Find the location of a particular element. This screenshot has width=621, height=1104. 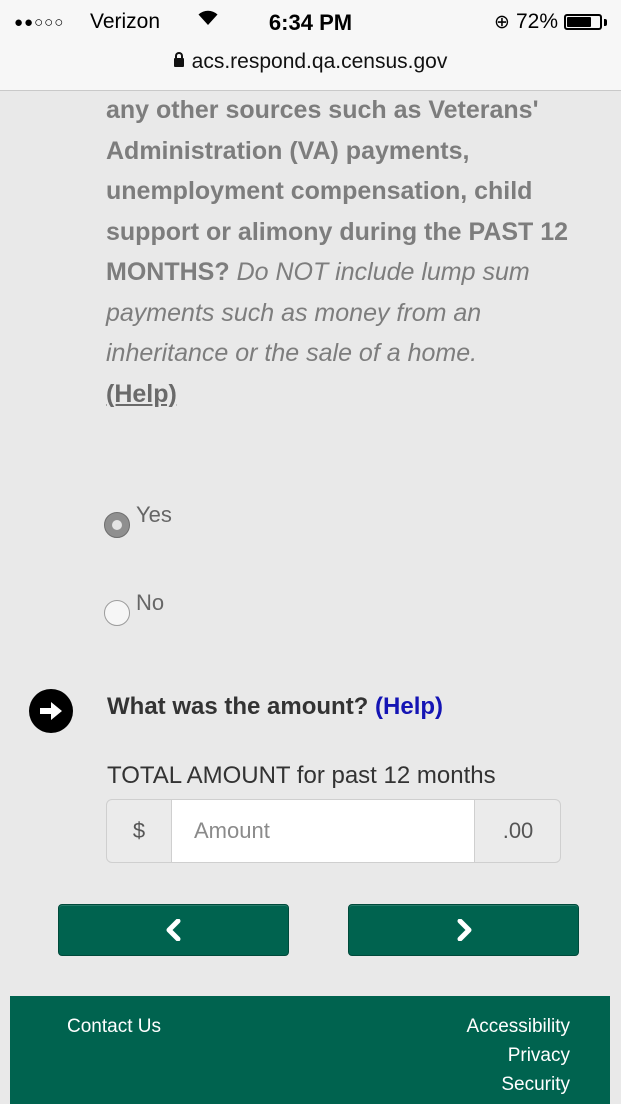

url-bar: acs.respond.qa.census.gov is located at coordinates (310, 62).